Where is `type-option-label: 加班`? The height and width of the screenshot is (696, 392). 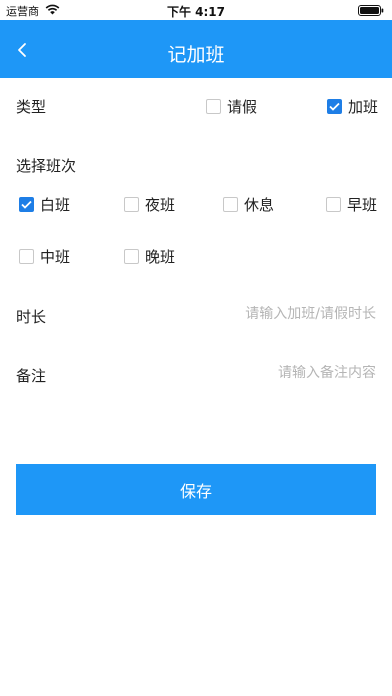 type-option-label: 加班 is located at coordinates (363, 107).